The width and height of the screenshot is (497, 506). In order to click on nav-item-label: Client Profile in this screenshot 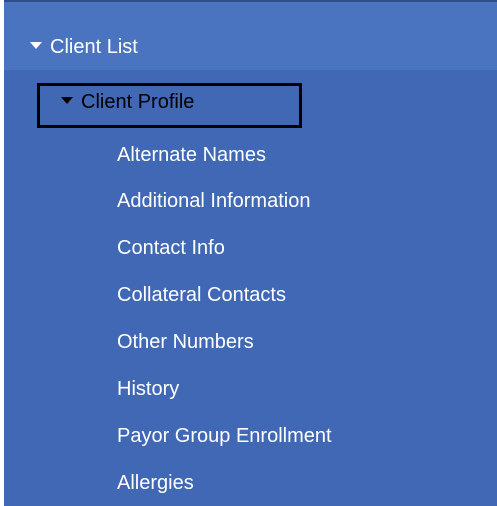, I will do `click(138, 102)`.